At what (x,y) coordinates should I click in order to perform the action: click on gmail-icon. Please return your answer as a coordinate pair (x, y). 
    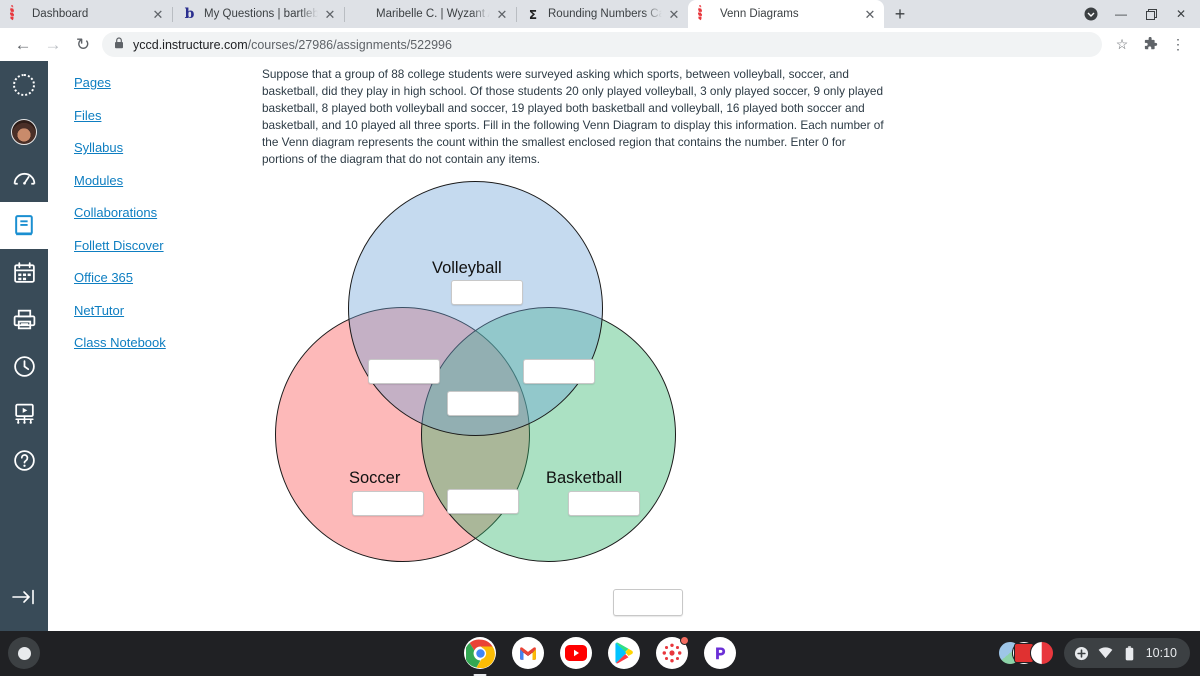
    Looking at the image, I should click on (528, 653).